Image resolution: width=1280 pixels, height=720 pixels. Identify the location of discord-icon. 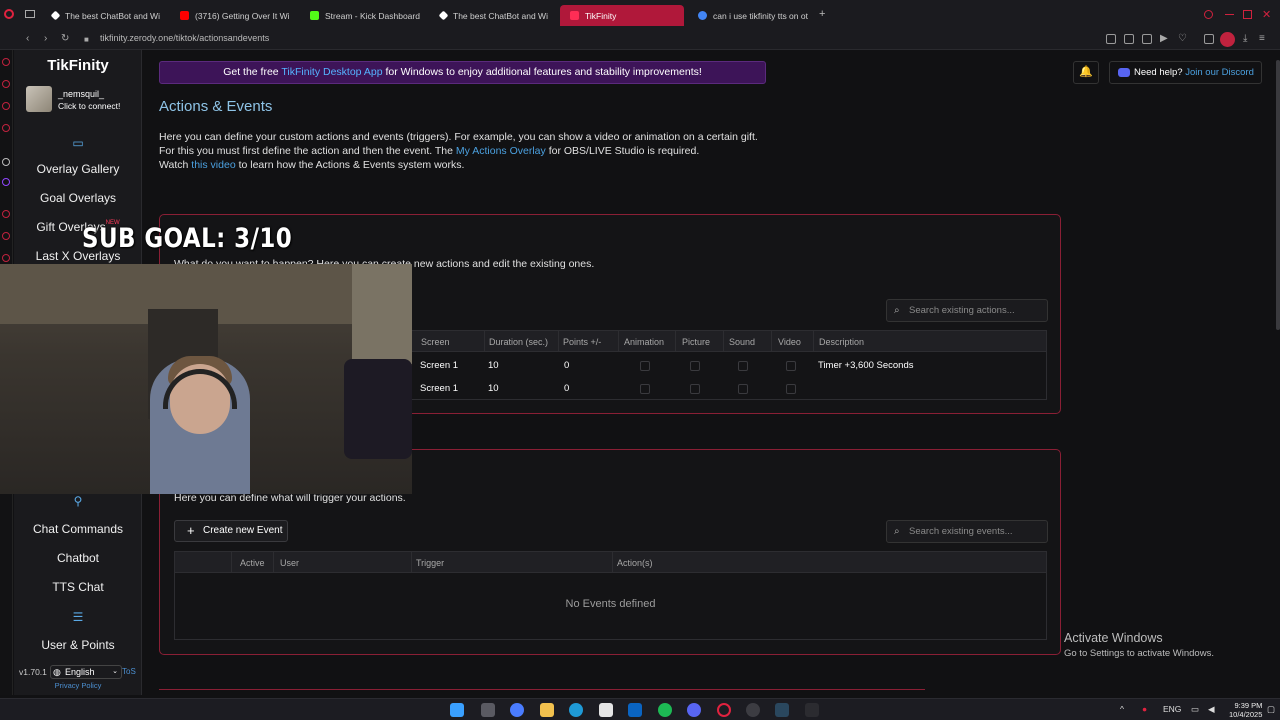
(694, 710).